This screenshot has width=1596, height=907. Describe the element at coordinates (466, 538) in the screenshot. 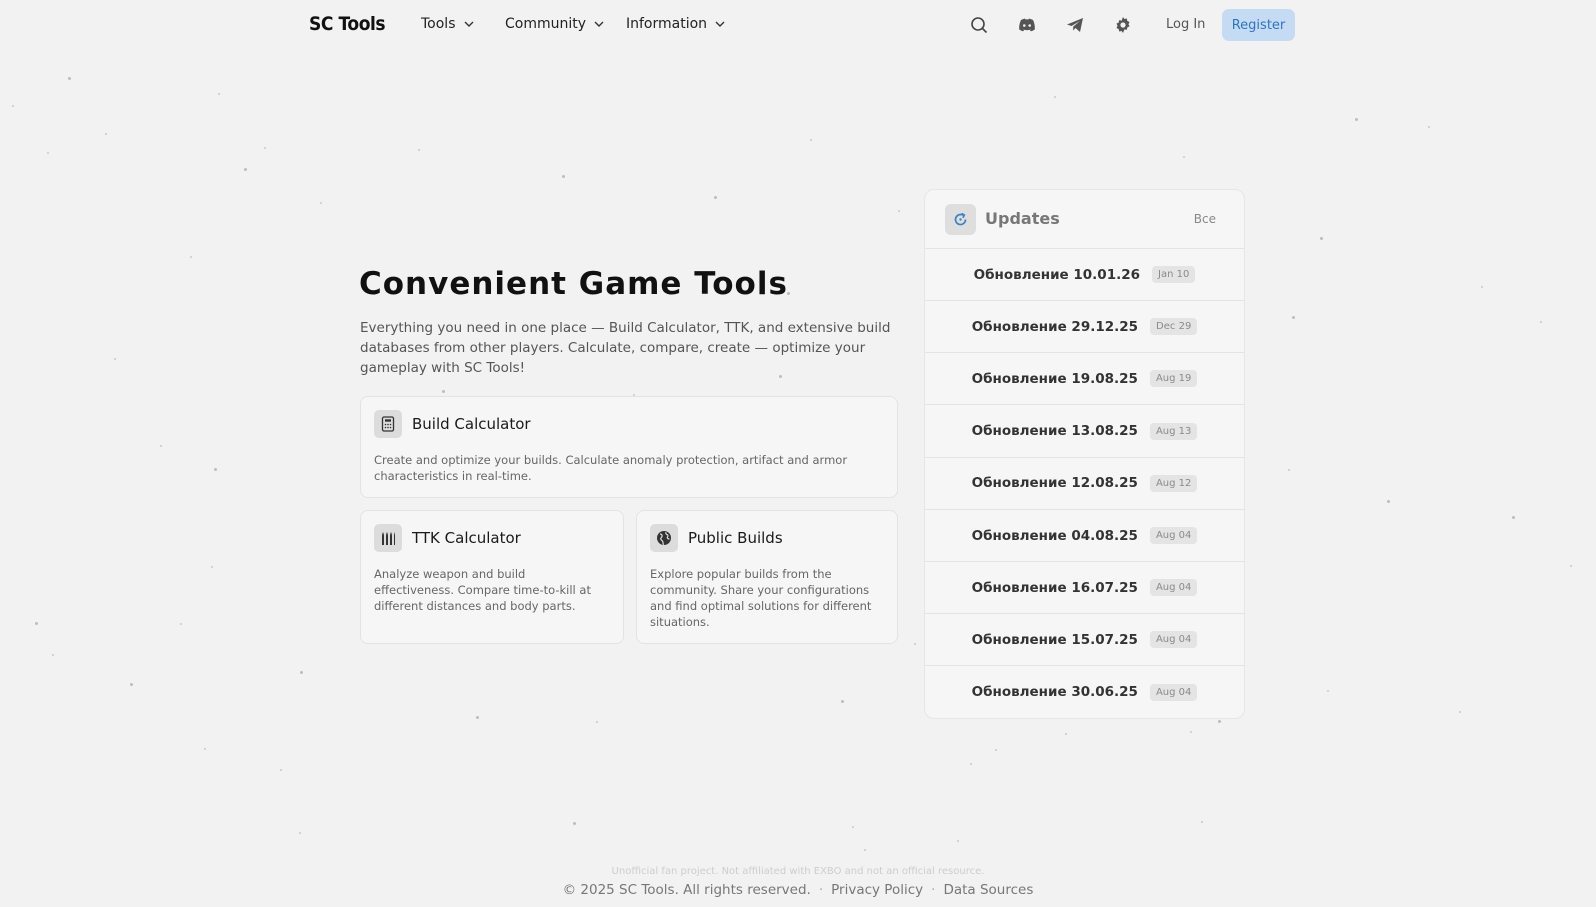

I see `card-title: TTK Calculator` at that location.